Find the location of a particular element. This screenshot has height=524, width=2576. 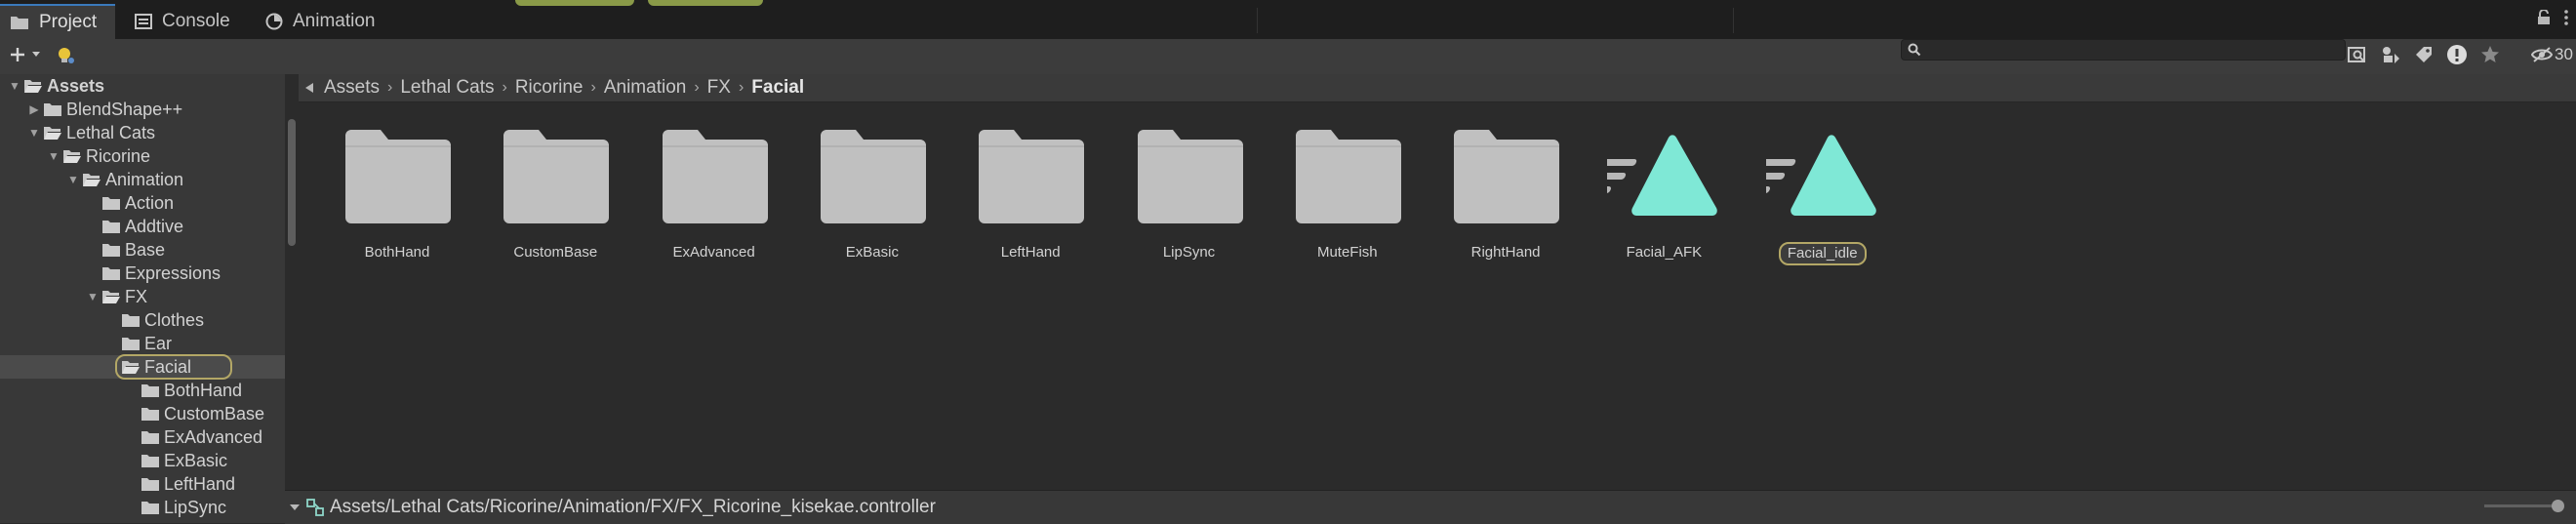

tab-label: Console is located at coordinates (196, 21).